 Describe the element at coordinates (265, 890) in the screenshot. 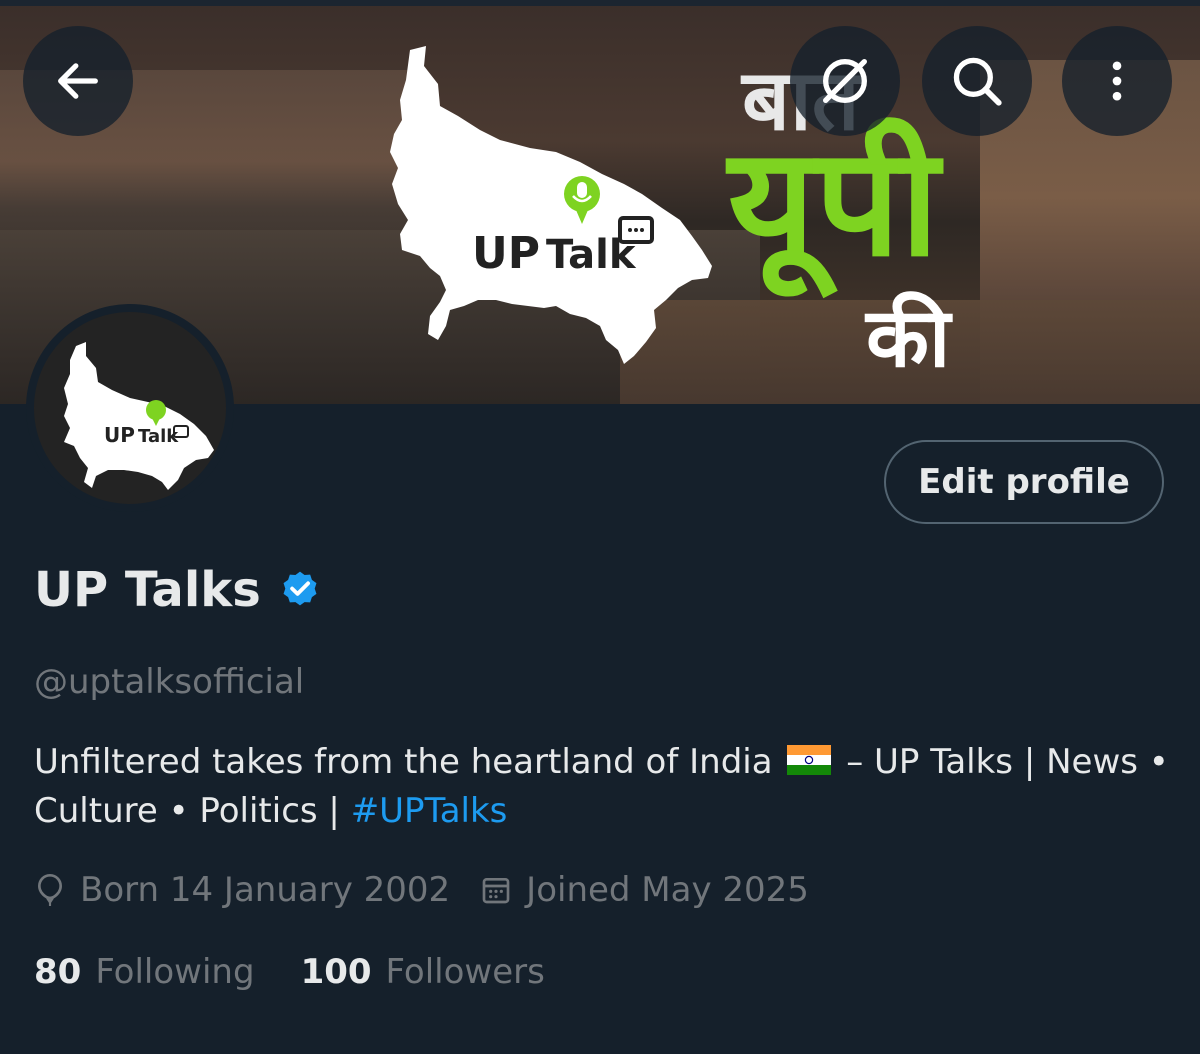

I see `born-date: Born 14 January 2002` at that location.